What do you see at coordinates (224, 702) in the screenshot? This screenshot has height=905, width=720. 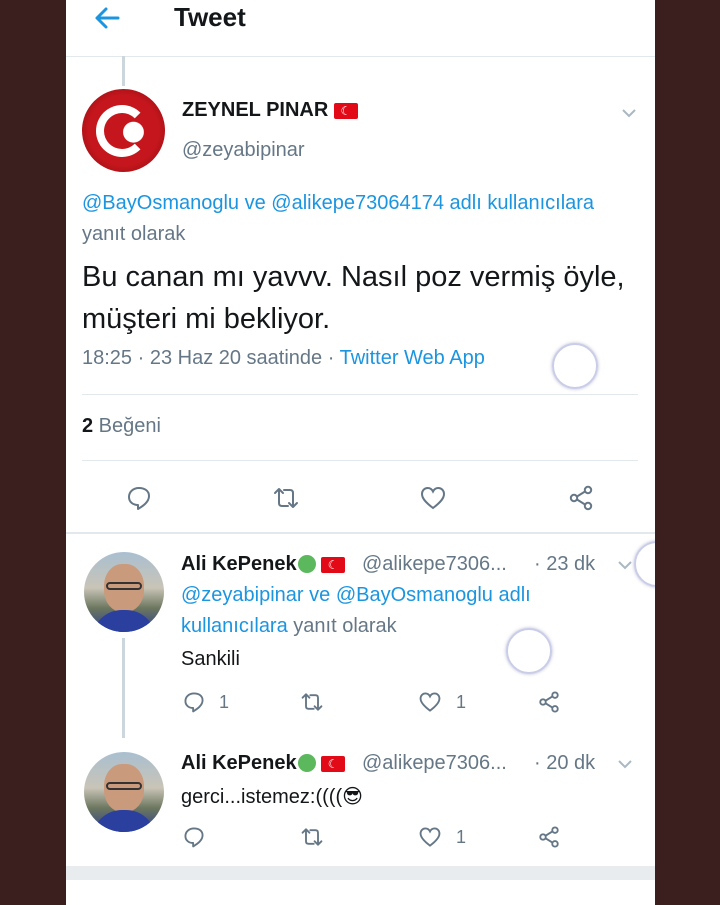 I see `reply-count: 1` at bounding box center [224, 702].